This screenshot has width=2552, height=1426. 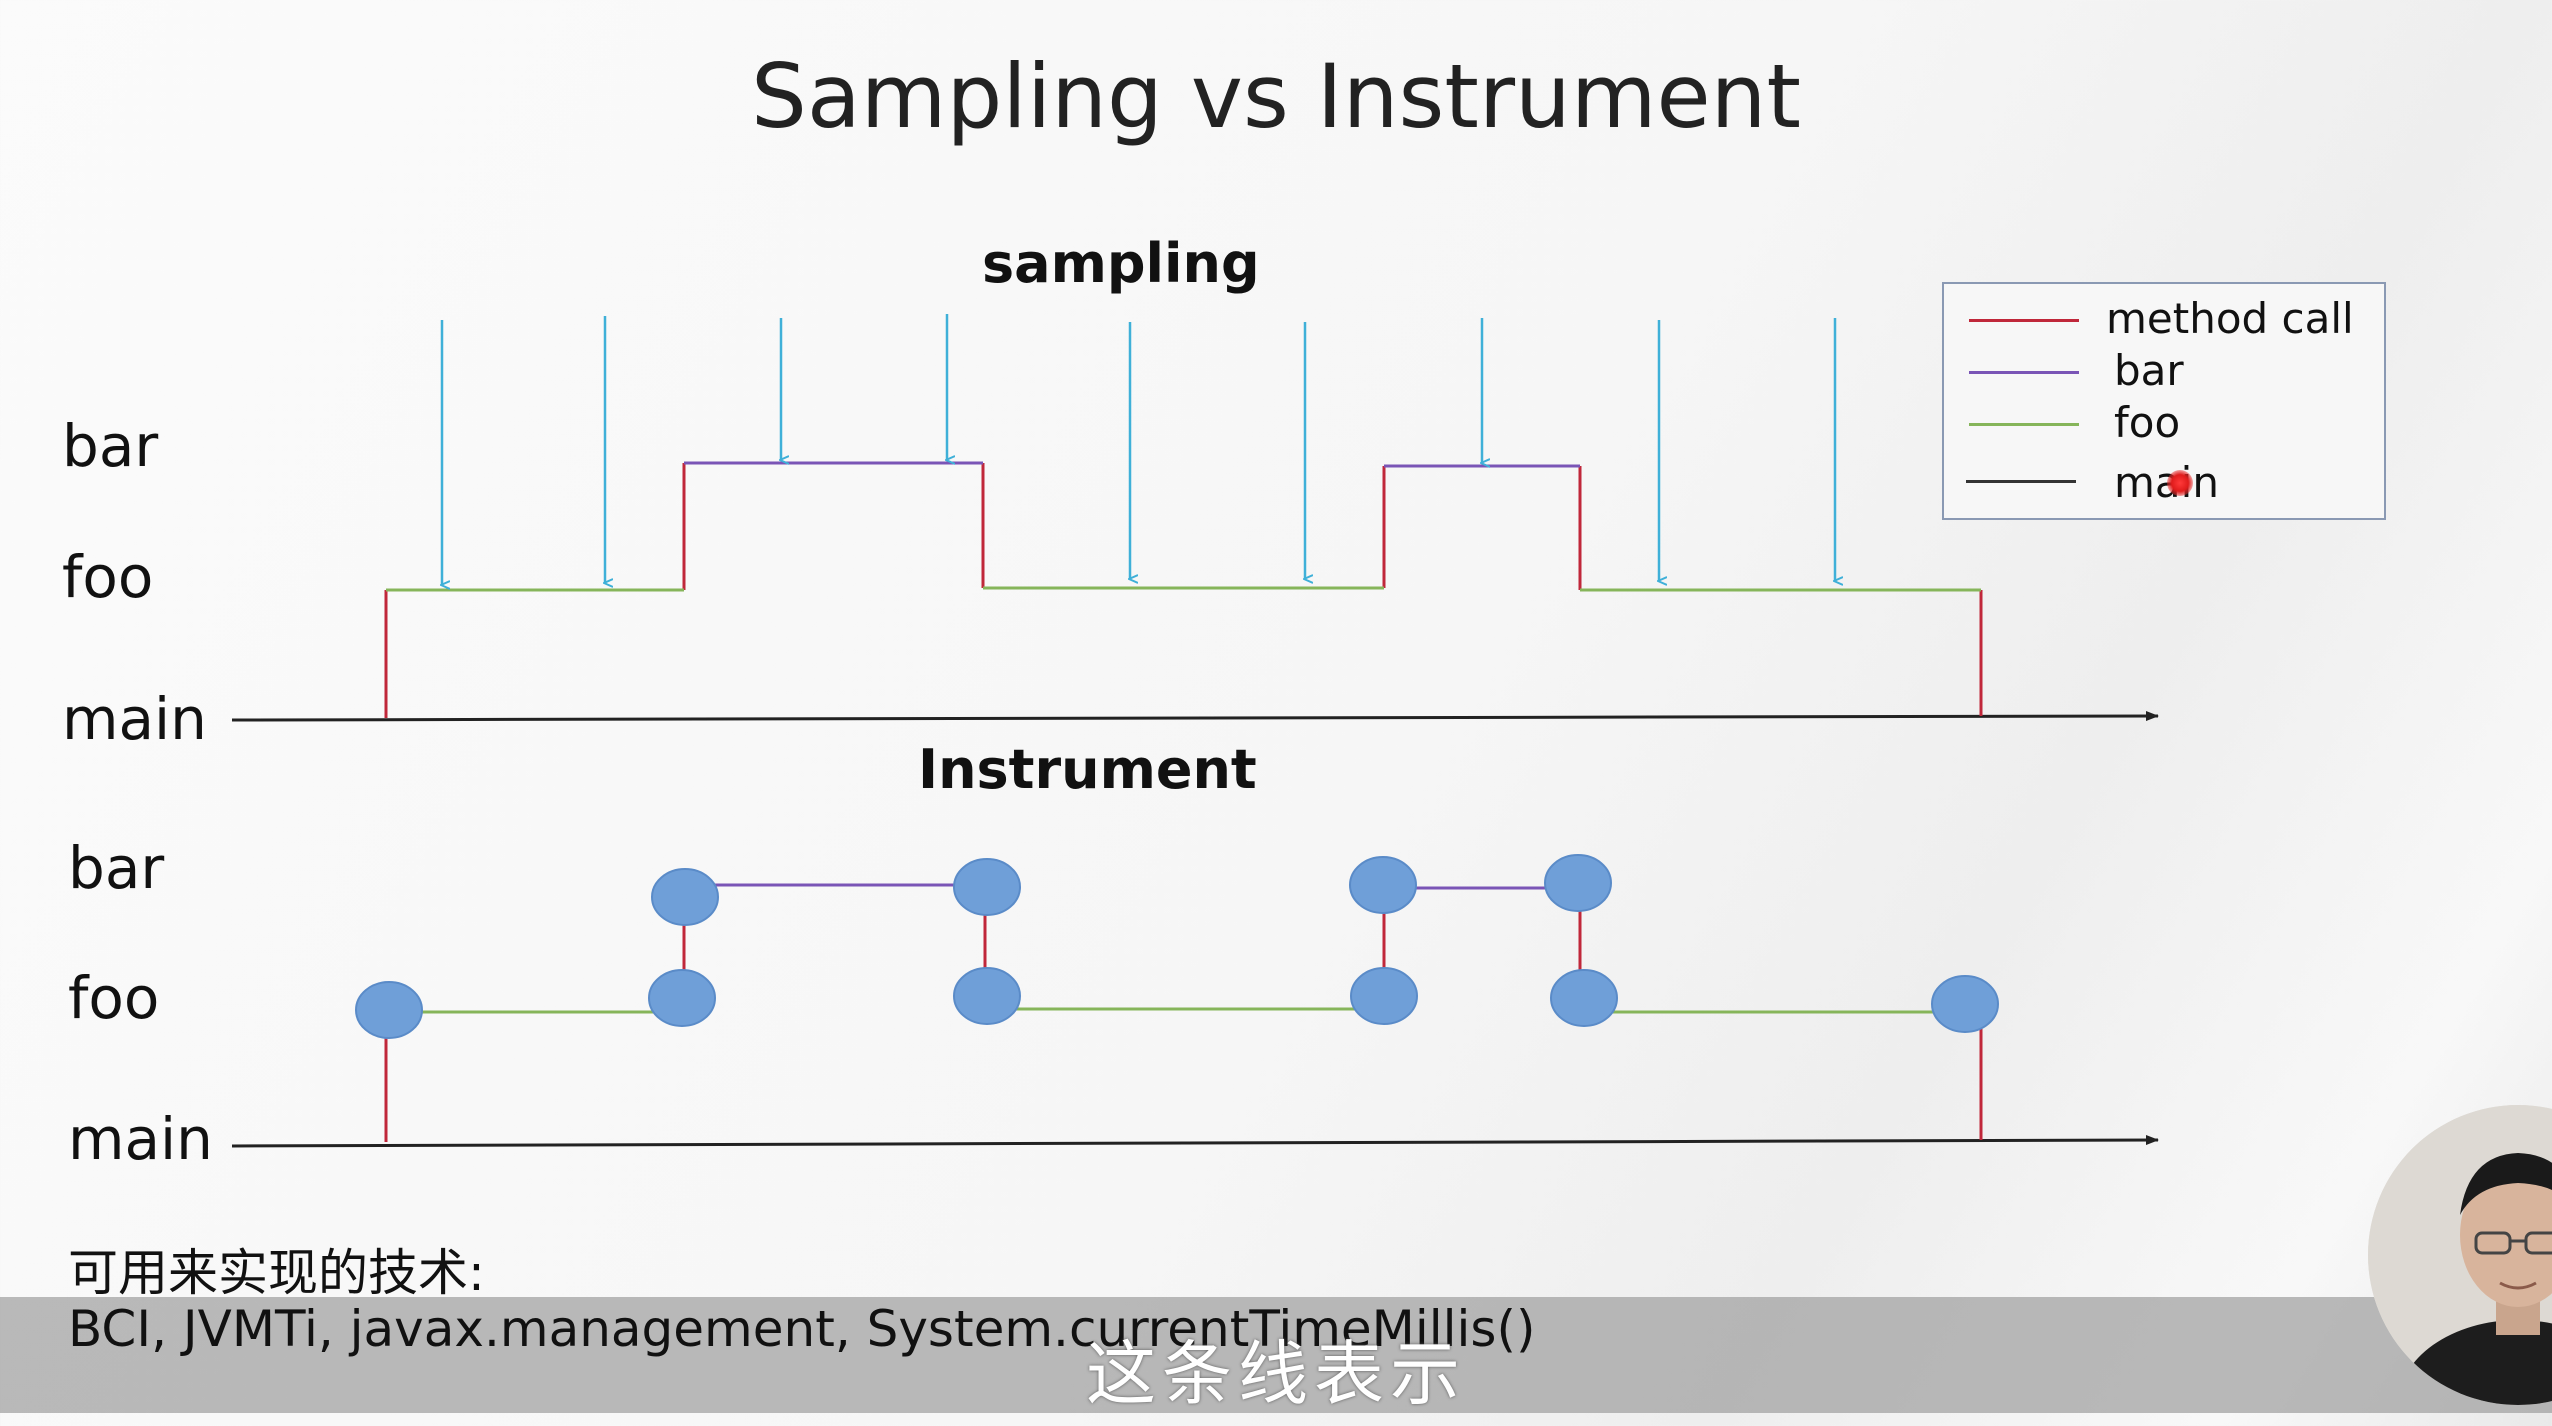 I want to click on legend-swatch-method-call, so click(x=2024, y=320).